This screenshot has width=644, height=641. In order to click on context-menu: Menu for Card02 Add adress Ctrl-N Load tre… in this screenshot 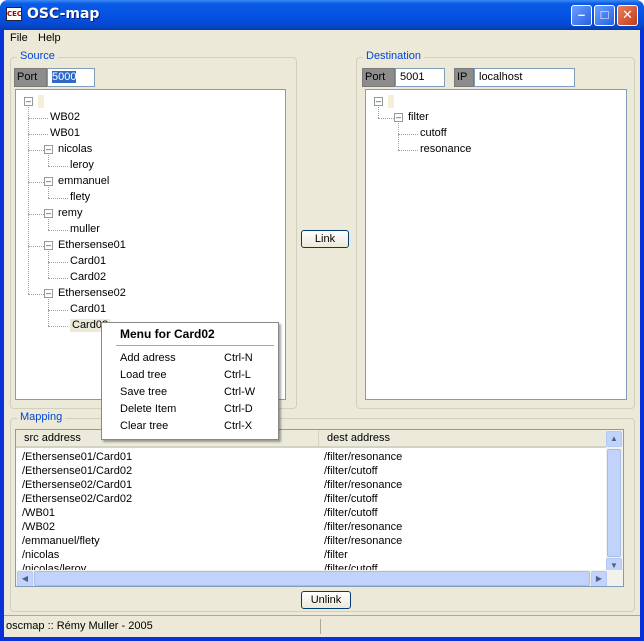, I will do `click(190, 381)`.